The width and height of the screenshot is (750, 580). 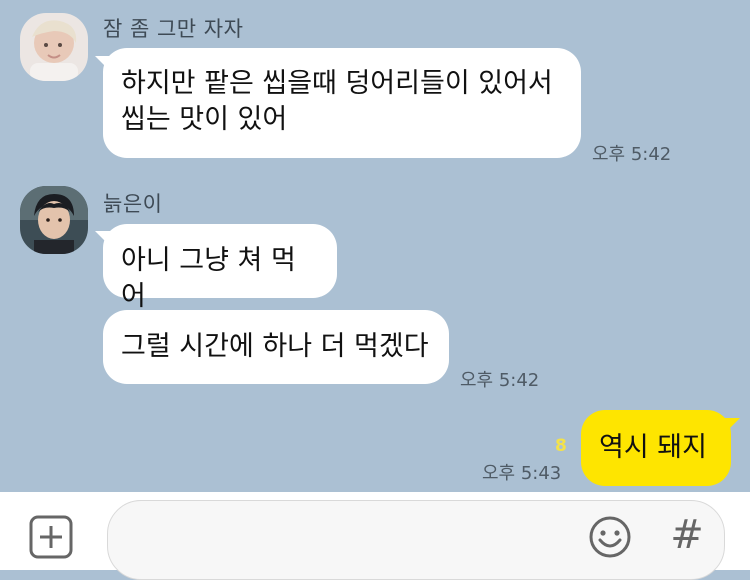 I want to click on message-bubble: 아니 그냥 쳐 먹어, so click(x=220, y=268).